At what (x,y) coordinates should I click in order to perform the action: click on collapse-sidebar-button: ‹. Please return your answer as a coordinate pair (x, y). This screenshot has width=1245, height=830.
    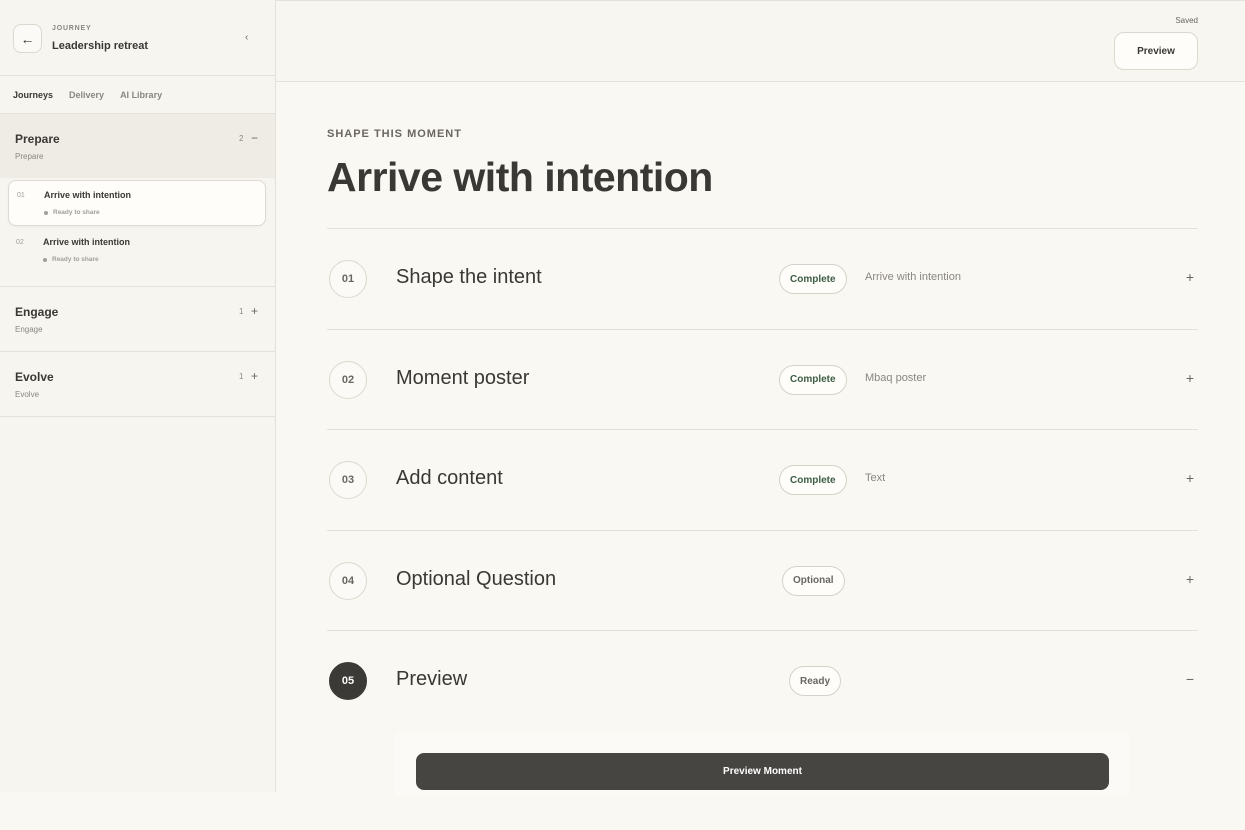
    Looking at the image, I should click on (246, 37).